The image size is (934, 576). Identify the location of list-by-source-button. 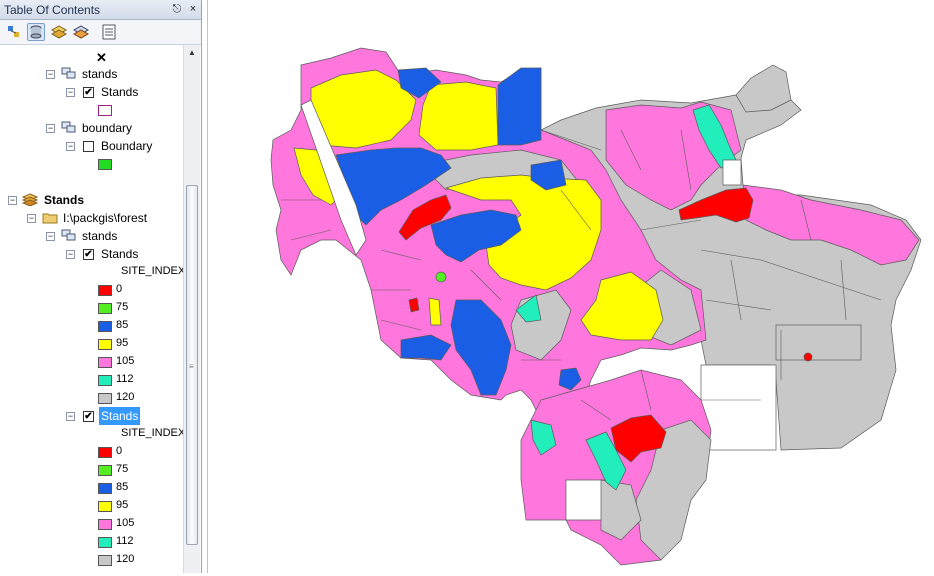
(36, 32).